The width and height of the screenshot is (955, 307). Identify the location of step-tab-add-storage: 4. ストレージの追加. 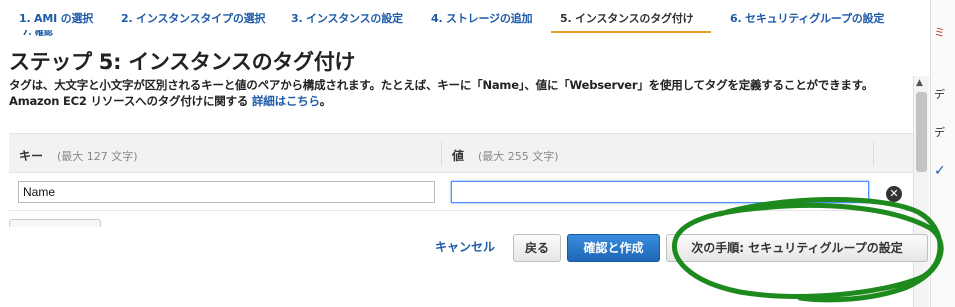
(481, 18).